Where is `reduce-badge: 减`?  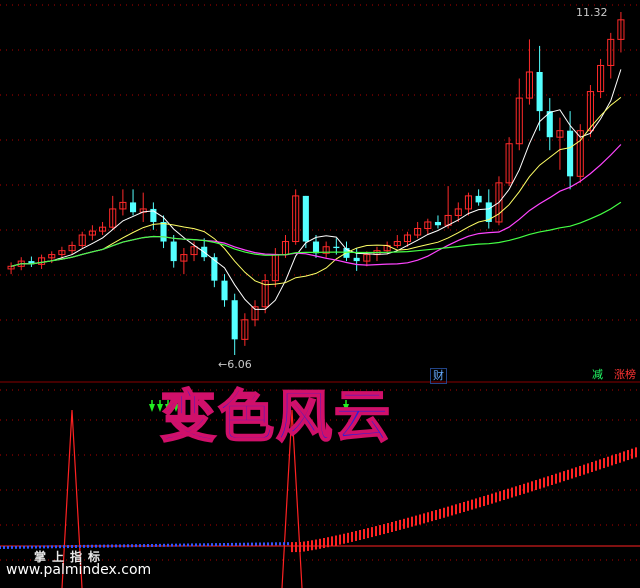
reduce-badge: 减 is located at coordinates (597, 375).